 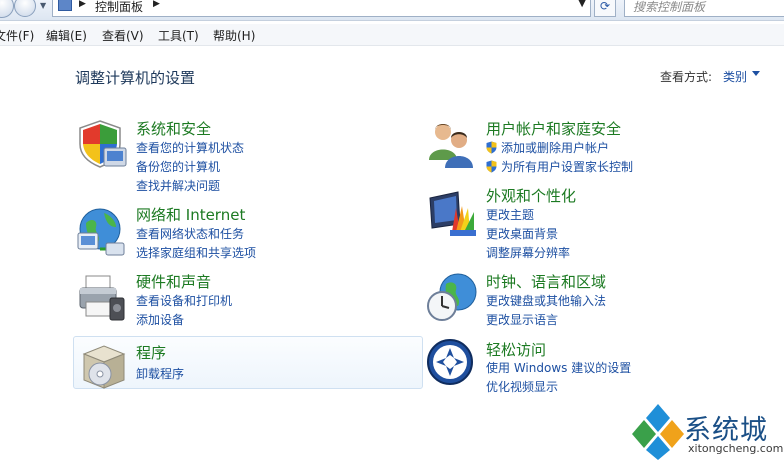 What do you see at coordinates (234, 35) in the screenshot?
I see `menu-help: 帮助(H)` at bounding box center [234, 35].